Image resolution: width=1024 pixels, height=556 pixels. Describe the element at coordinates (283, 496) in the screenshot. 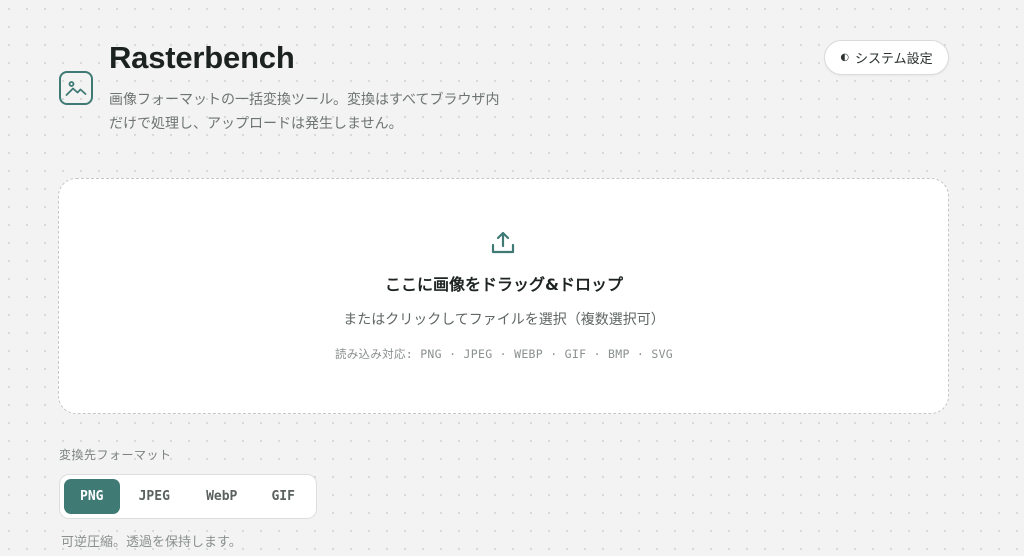

I see `format-option-gif: GIF` at that location.